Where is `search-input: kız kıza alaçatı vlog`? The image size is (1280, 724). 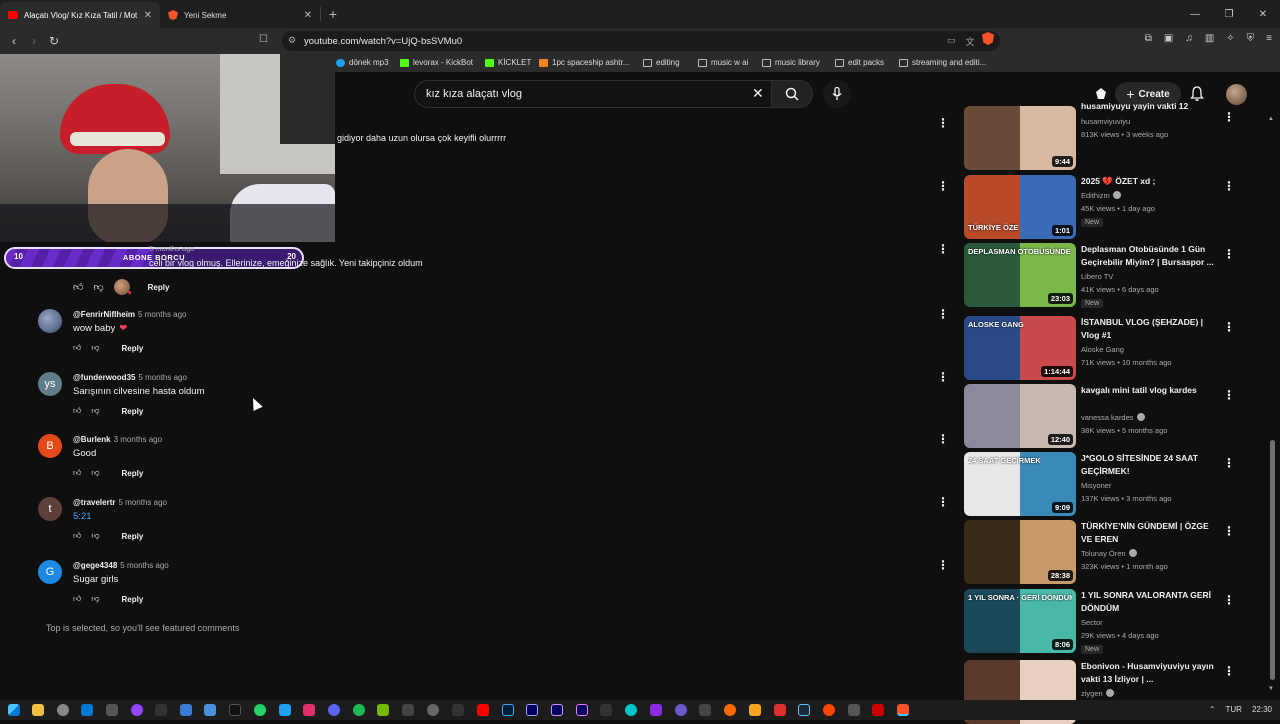 search-input: kız kıza alaçatı vlog is located at coordinates (593, 94).